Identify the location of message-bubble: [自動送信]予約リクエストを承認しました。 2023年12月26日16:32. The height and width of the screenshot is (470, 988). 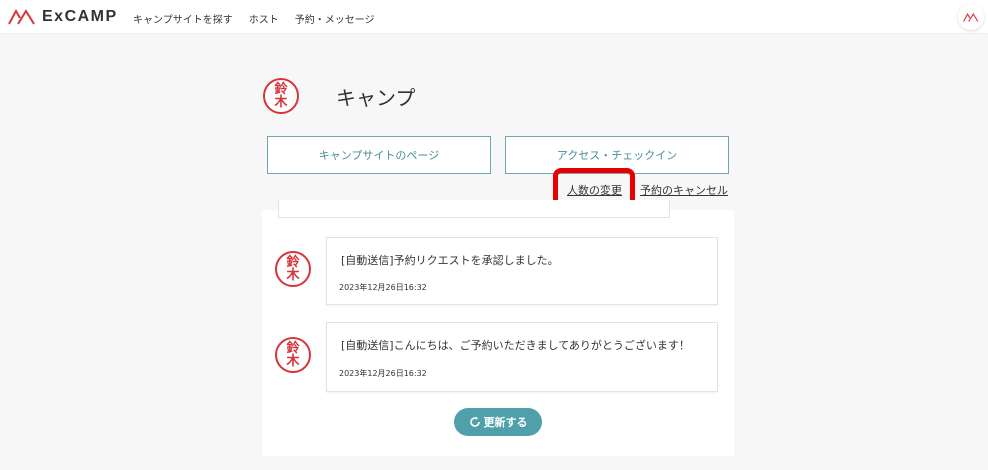
(522, 271).